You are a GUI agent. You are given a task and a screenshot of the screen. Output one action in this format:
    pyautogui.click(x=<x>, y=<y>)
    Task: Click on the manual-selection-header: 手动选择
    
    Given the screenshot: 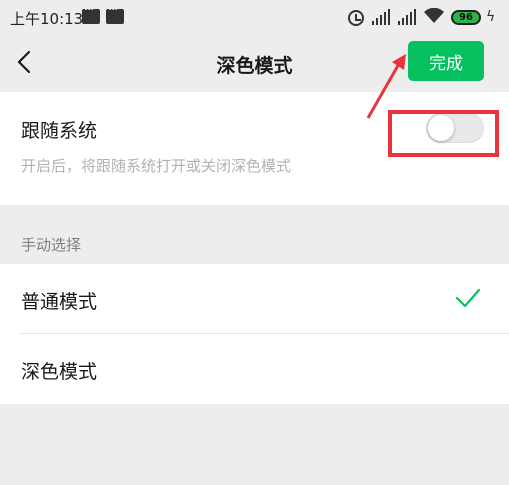 What is the action you would take?
    pyautogui.click(x=51, y=245)
    